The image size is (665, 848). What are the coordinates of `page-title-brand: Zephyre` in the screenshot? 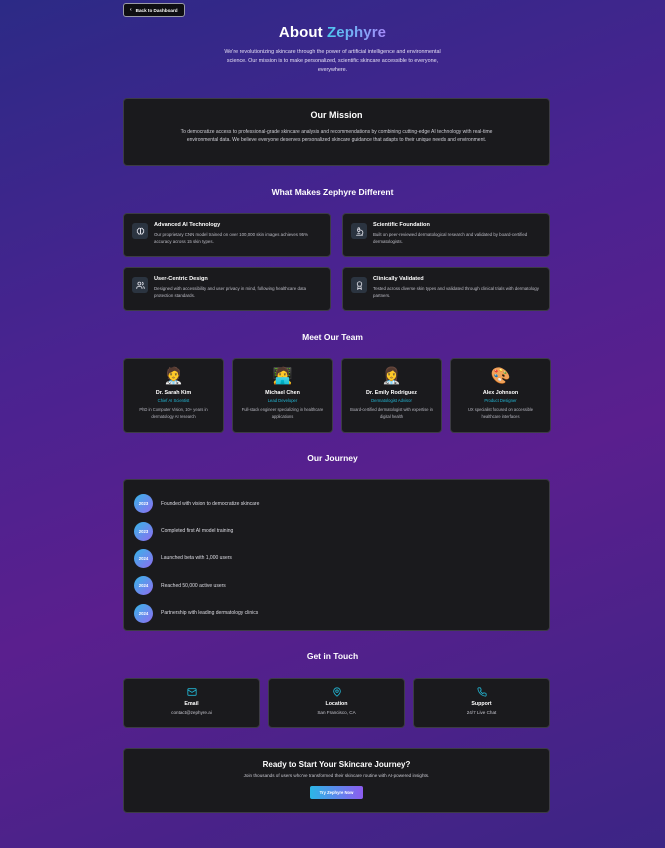 It's located at (357, 32).